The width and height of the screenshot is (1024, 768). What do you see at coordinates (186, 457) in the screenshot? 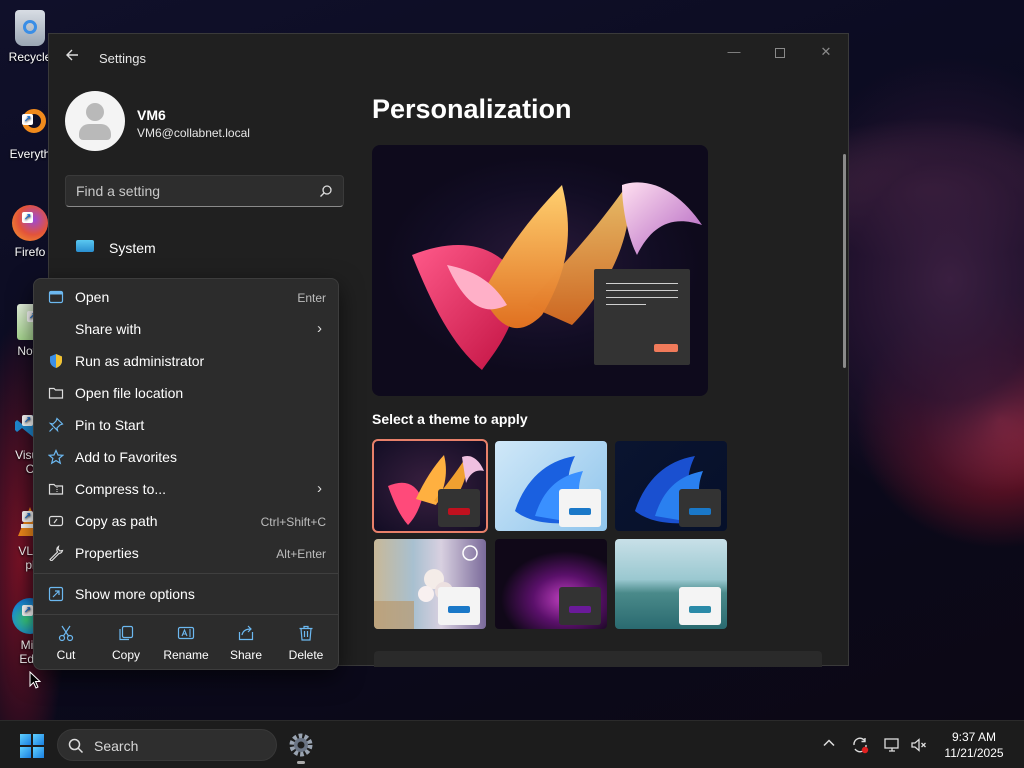
I see `menu-item-add-to-favorites: Add to Favorites` at bounding box center [186, 457].